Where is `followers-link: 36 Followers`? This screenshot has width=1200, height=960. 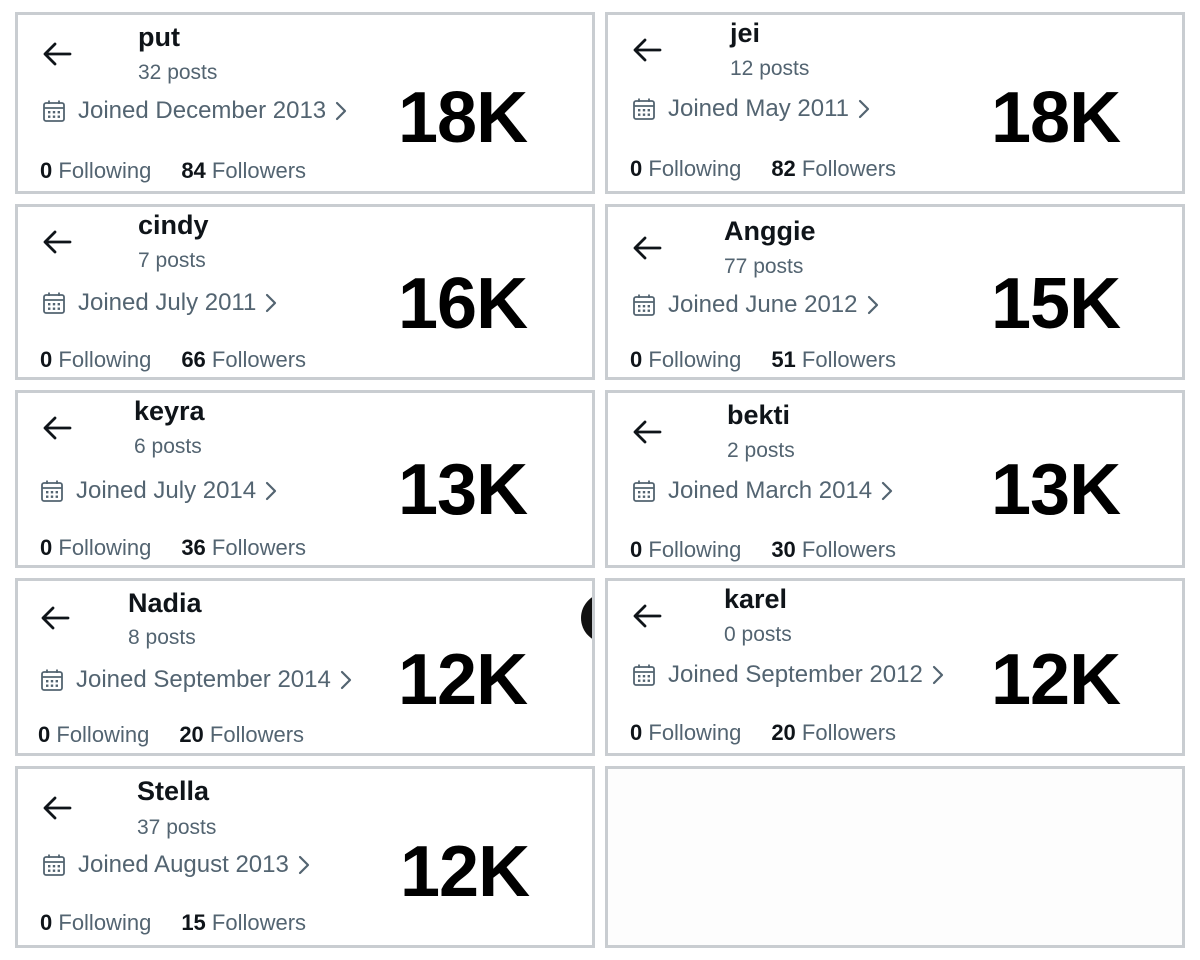 followers-link: 36 Followers is located at coordinates (243, 547).